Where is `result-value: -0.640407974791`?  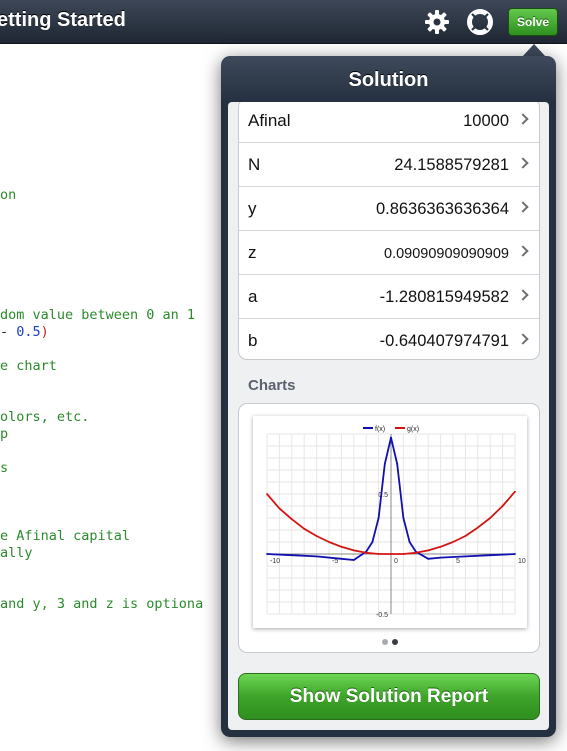 result-value: -0.640407974791 is located at coordinates (444, 341).